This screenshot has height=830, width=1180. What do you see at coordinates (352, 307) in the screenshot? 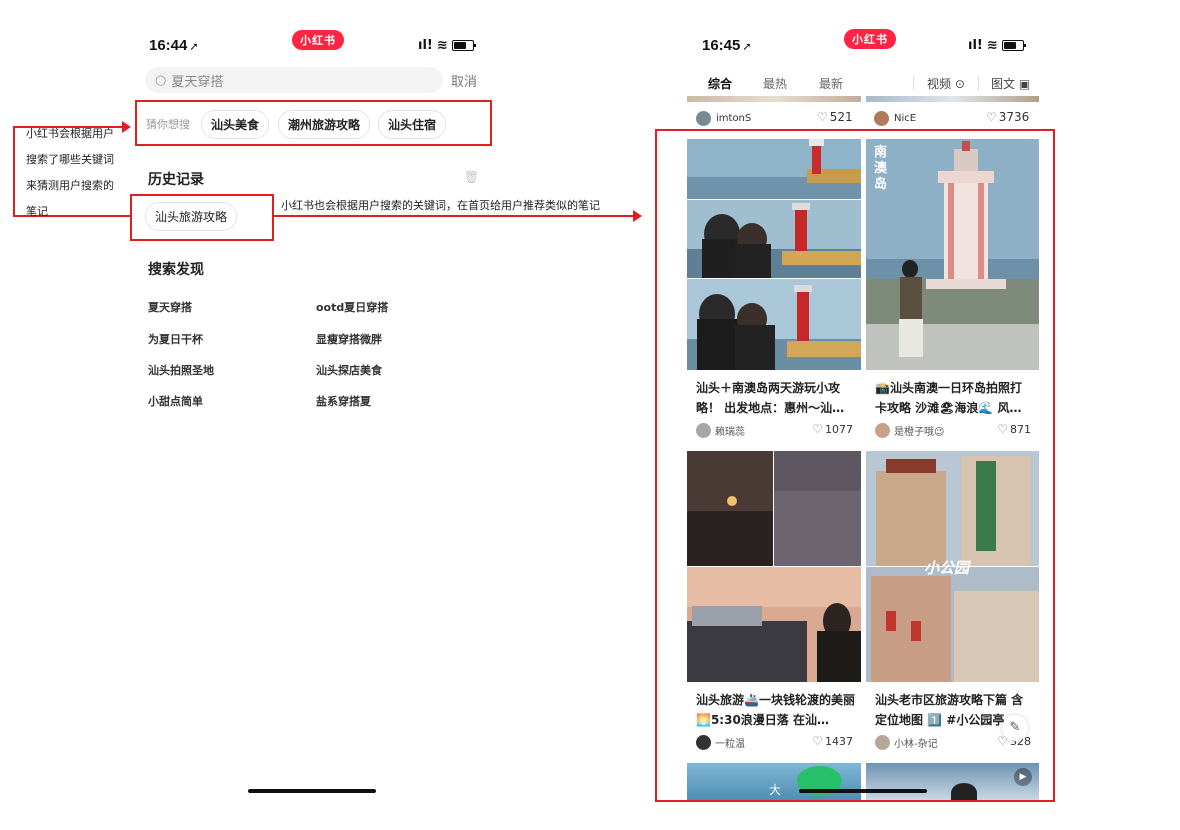
I see `discover-item: ootd夏日穿搭` at bounding box center [352, 307].